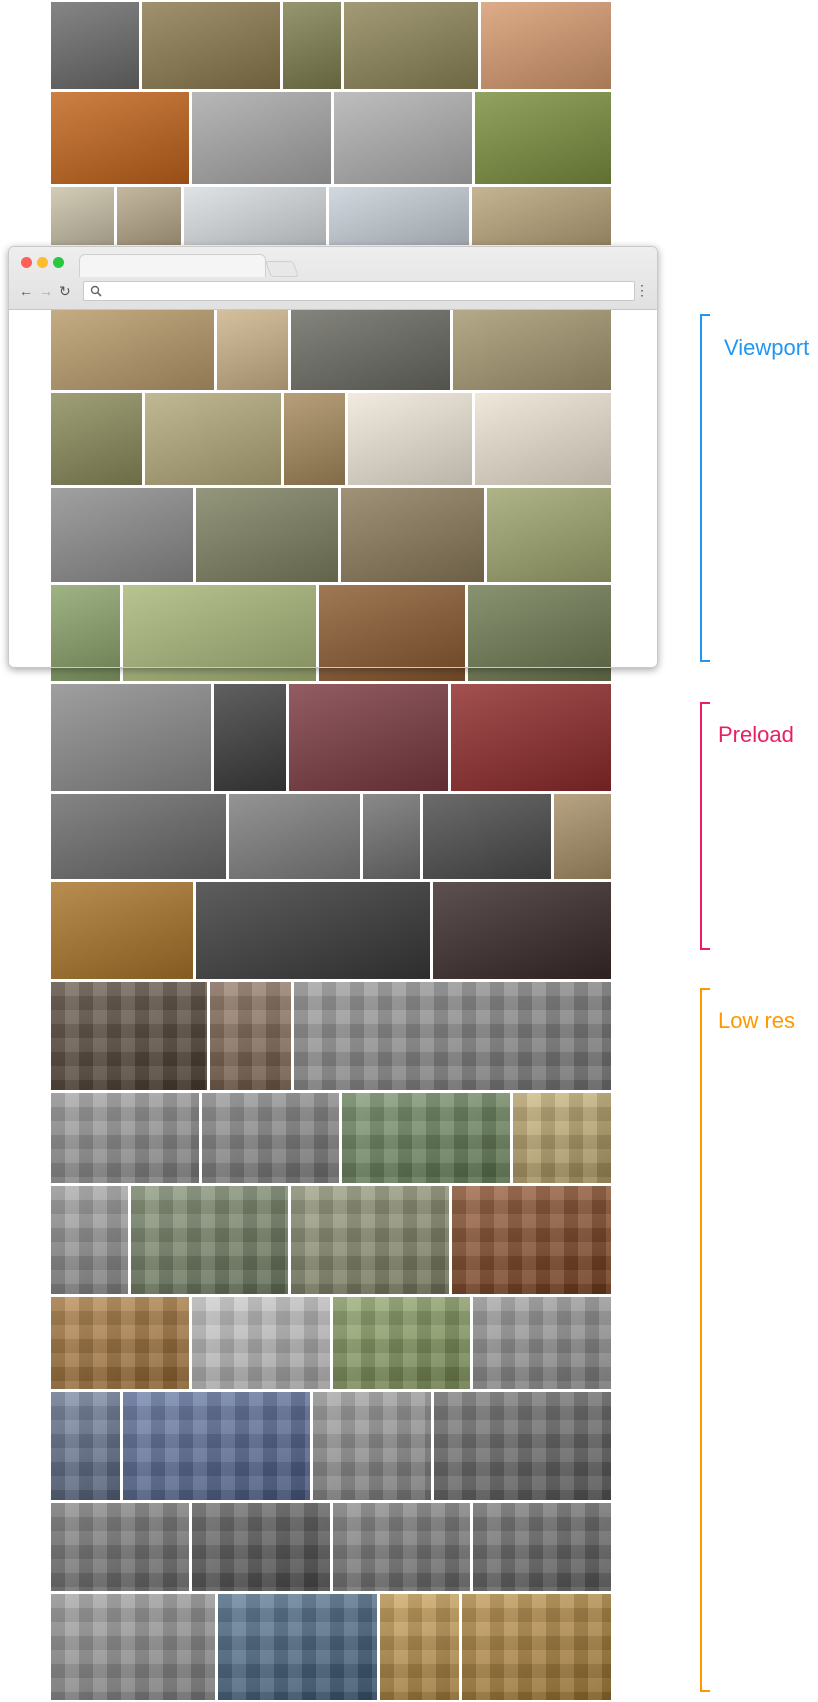 This screenshot has width=818, height=1702. What do you see at coordinates (767, 347) in the screenshot?
I see `viewport-label: Viewport` at bounding box center [767, 347].